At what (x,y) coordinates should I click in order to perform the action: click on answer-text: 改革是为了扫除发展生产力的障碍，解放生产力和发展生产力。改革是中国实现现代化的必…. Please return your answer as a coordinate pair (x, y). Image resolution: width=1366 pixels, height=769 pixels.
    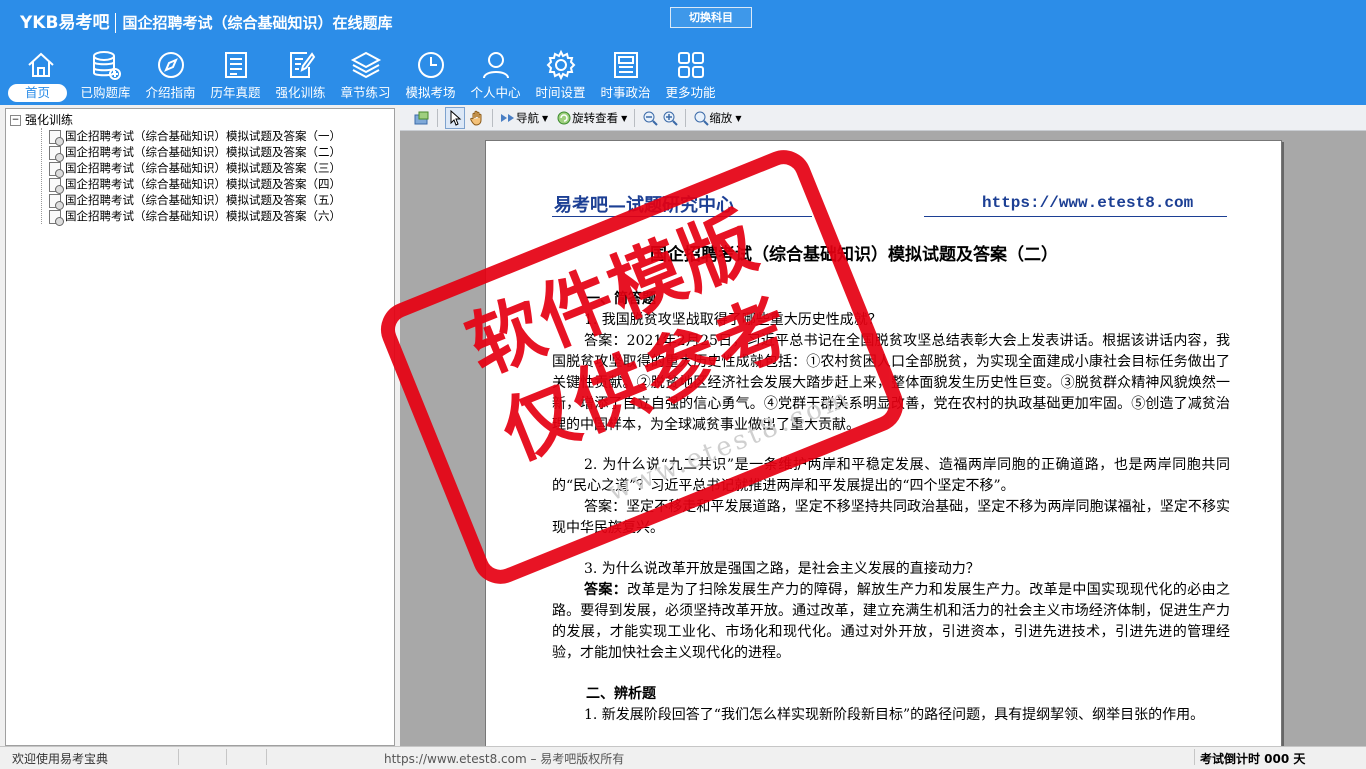
    Looking at the image, I should click on (891, 621).